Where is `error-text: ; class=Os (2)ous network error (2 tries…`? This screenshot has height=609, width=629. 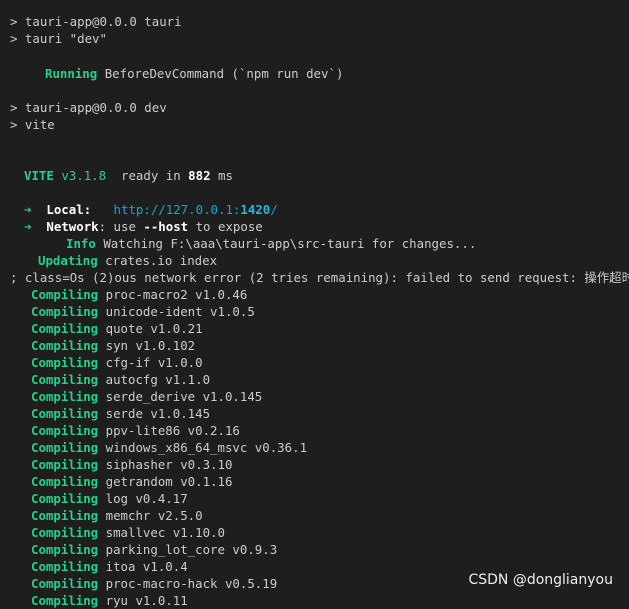 error-text: ; class=Os (2)ous network error (2 tries… is located at coordinates (319, 277).